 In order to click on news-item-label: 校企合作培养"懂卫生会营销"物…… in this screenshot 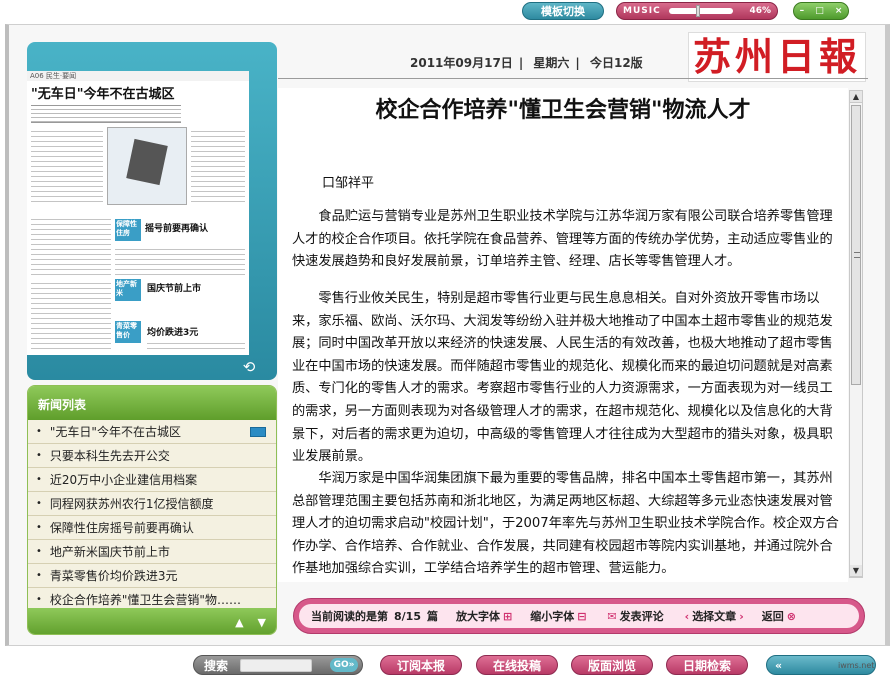, I will do `click(145, 600)`.